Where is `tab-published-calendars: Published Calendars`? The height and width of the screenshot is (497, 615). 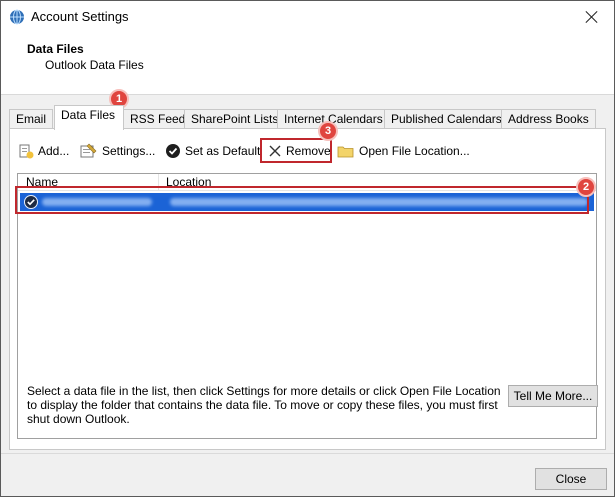 tab-published-calendars: Published Calendars is located at coordinates (446, 119).